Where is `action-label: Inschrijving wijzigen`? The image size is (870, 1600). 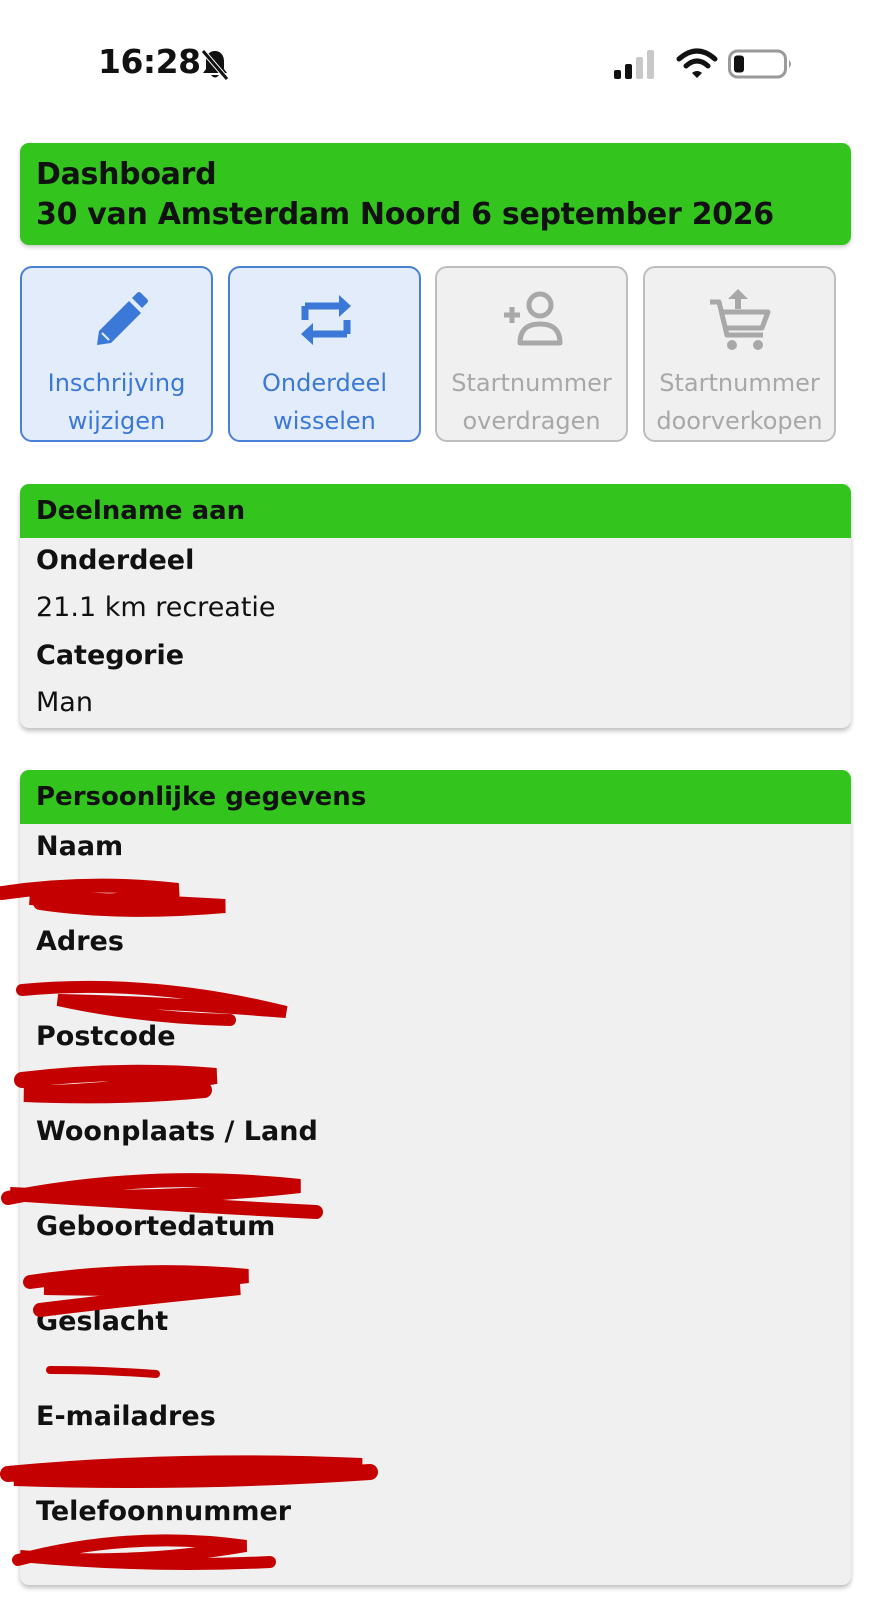
action-label: Inschrijving wijzigen is located at coordinates (116, 402).